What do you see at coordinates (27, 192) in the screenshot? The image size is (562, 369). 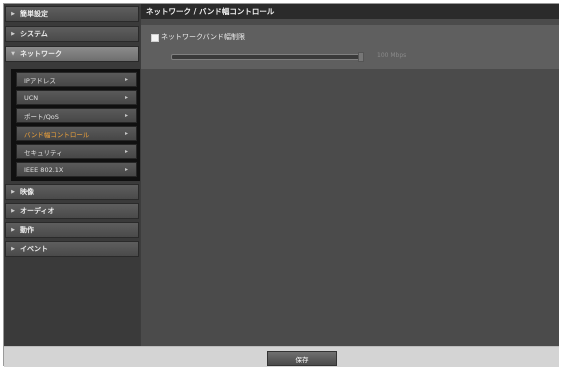 I see `menu-item-label: 映像` at bounding box center [27, 192].